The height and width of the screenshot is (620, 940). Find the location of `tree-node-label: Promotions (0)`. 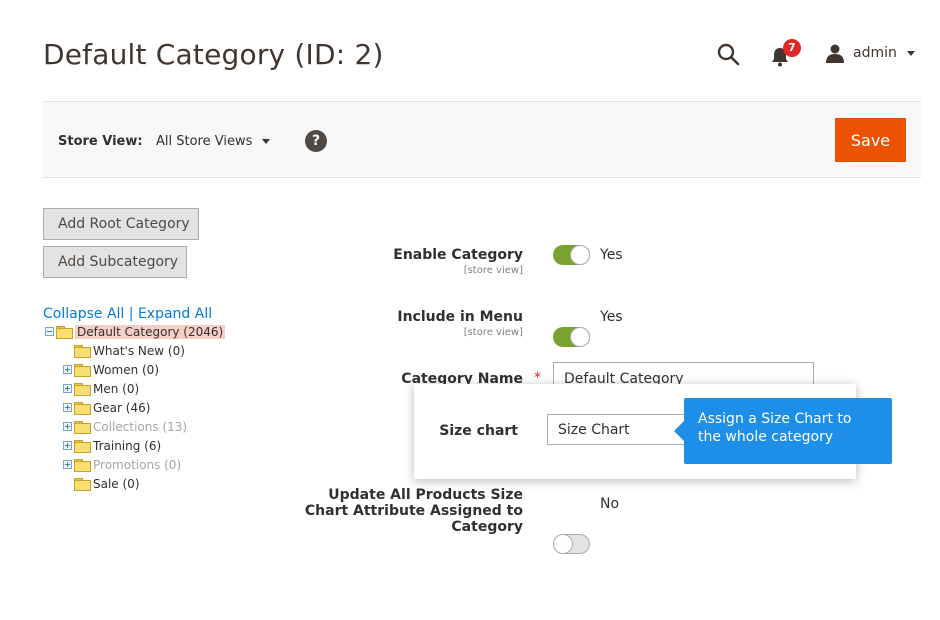

tree-node-label: Promotions (0) is located at coordinates (137, 465).